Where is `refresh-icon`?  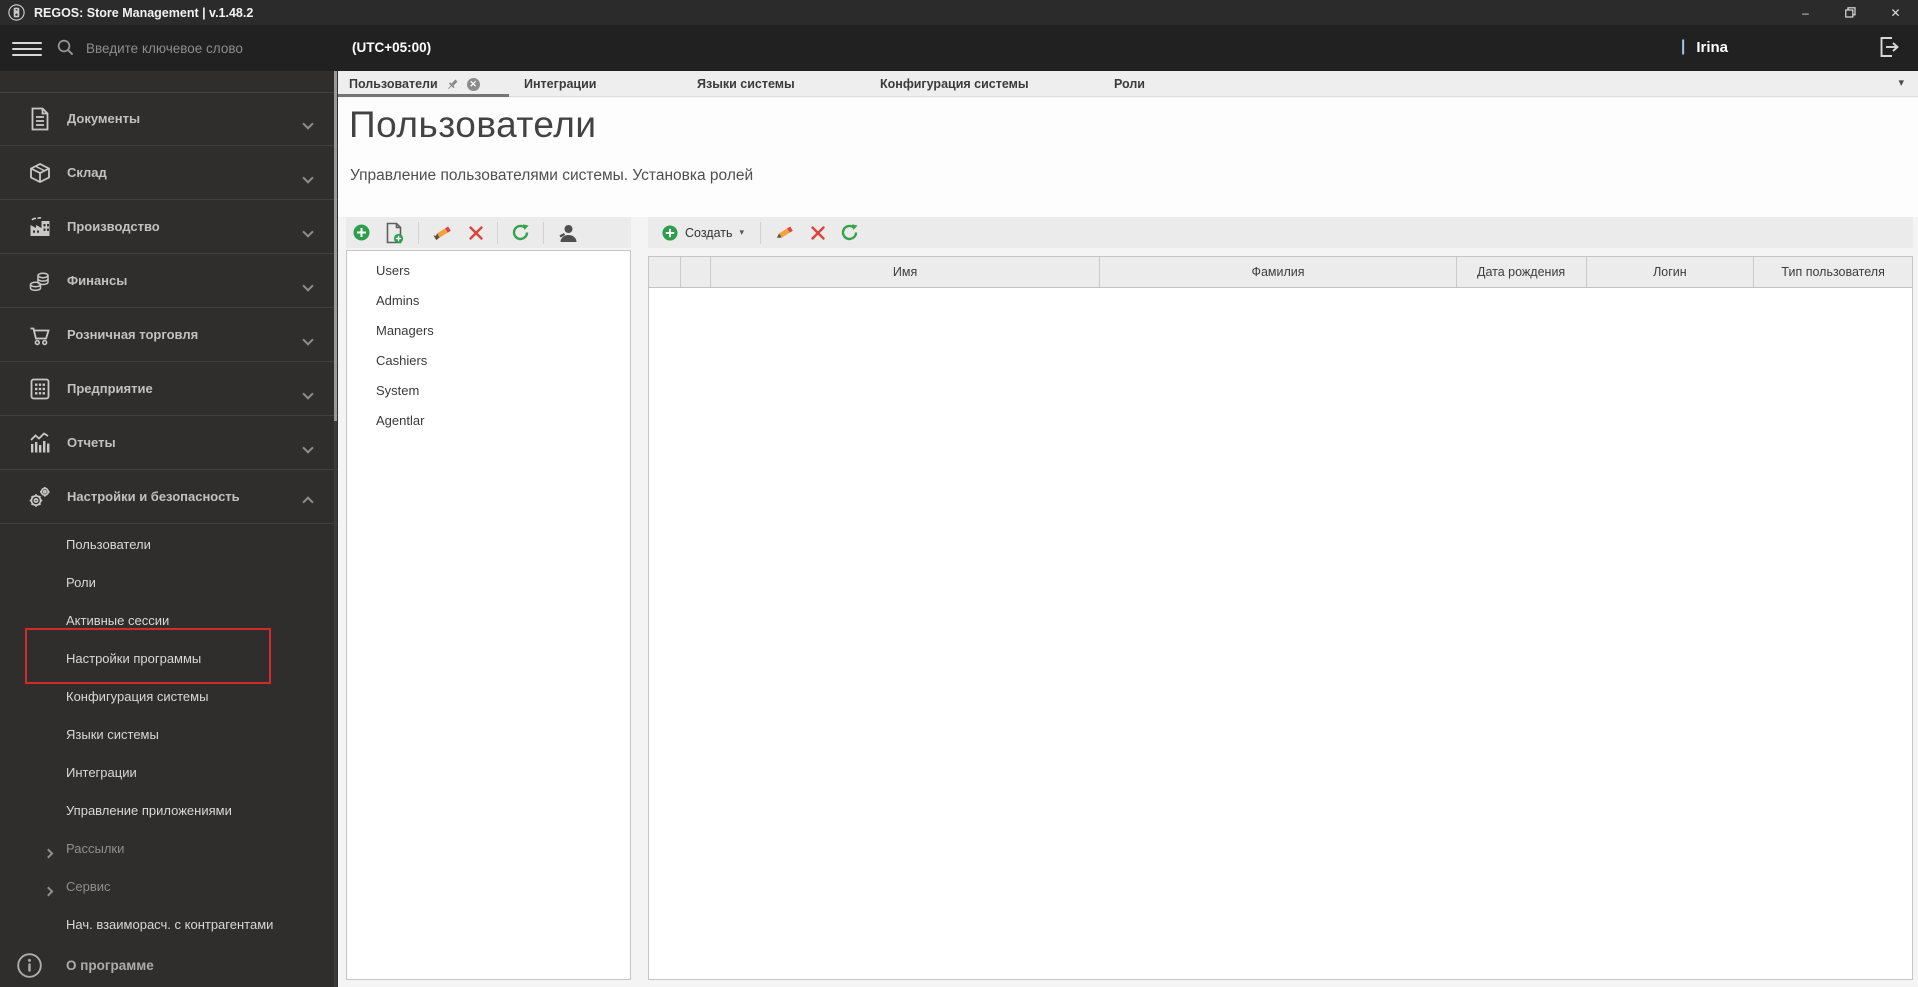
refresh-icon is located at coordinates (849, 232).